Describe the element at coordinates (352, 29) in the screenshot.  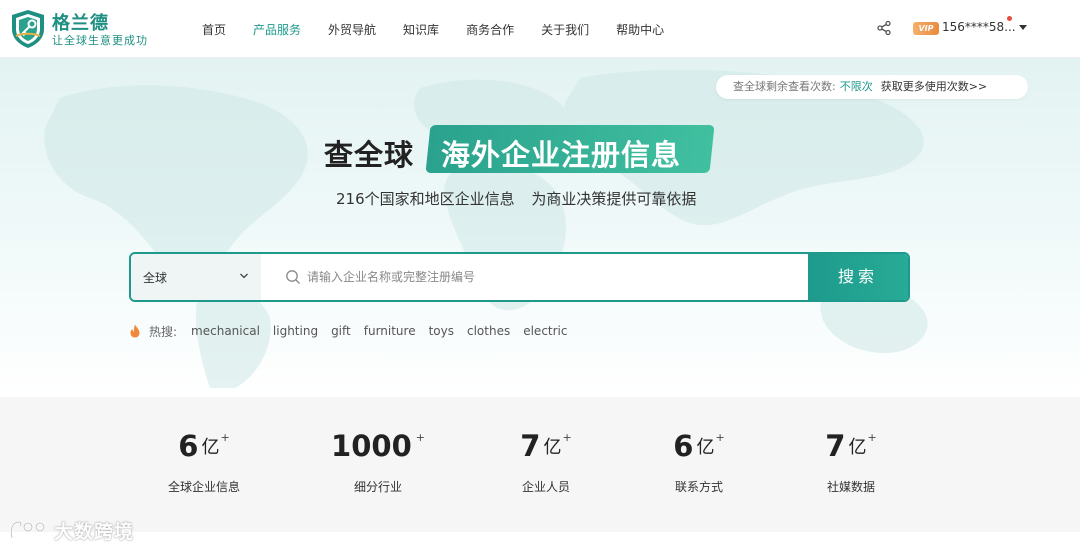
I see `nav-item-trade-navigation: 外贸导航` at that location.